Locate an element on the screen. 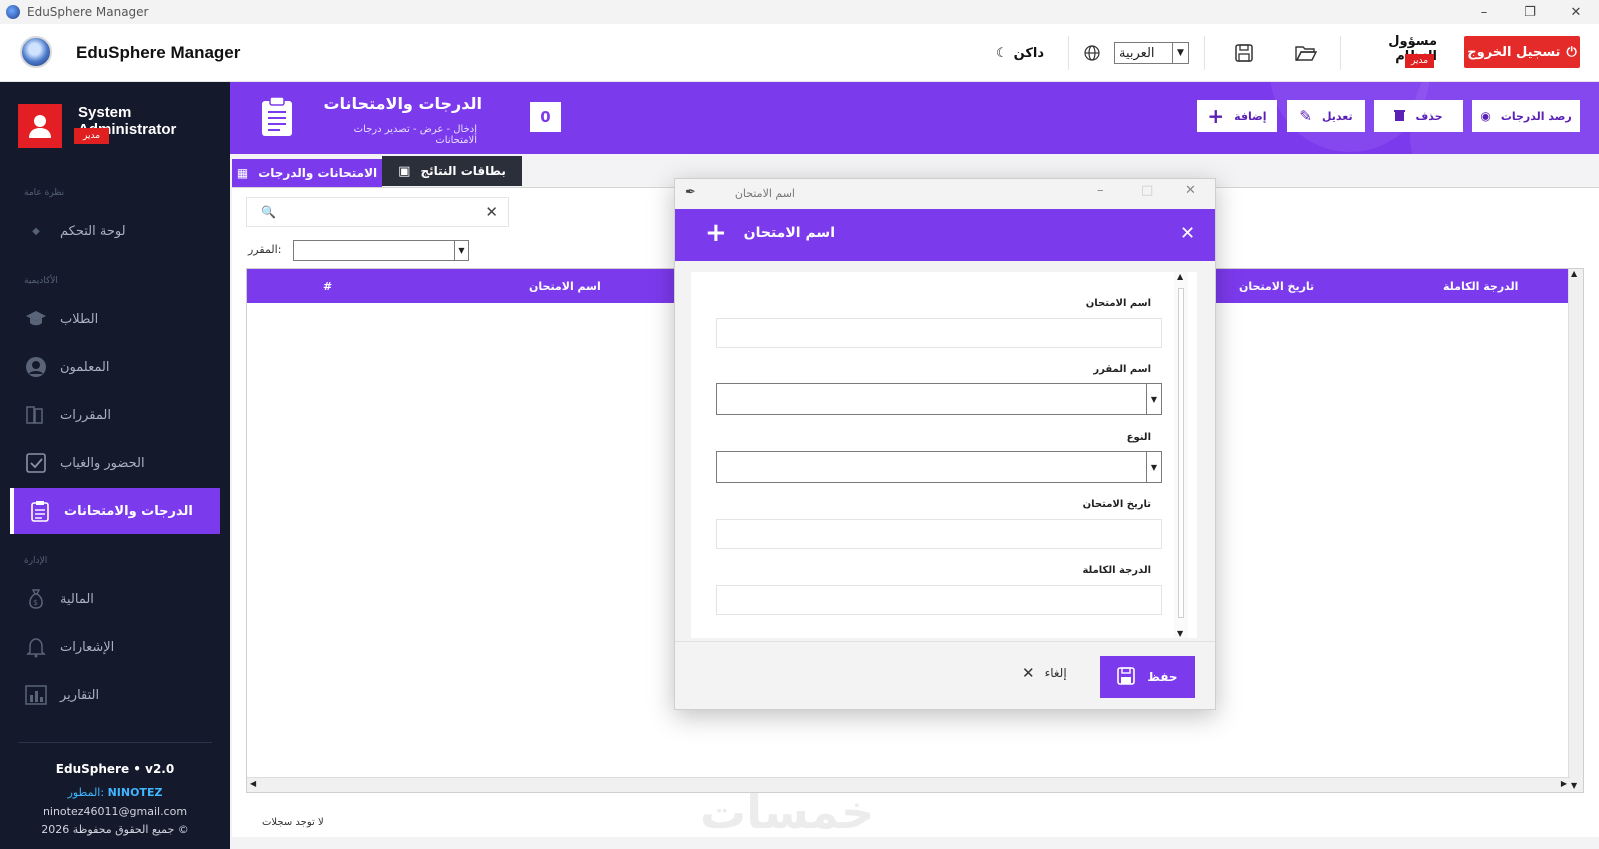 Image resolution: width=1599 pixels, height=849 pixels. language-select: العربية ▼ is located at coordinates (1151, 53).